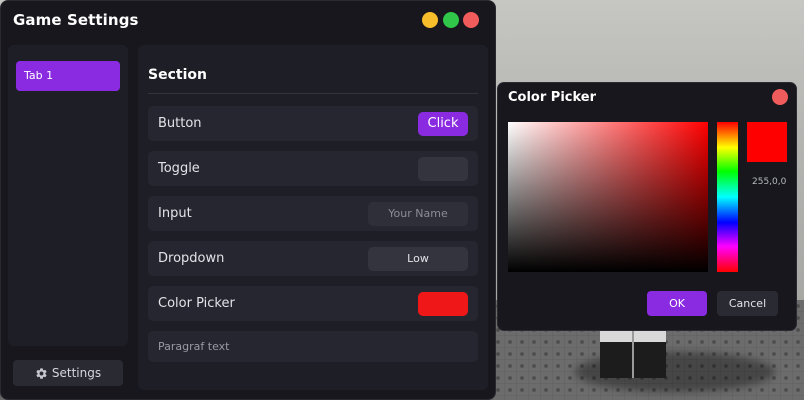 Image resolution: width=804 pixels, height=400 pixels. What do you see at coordinates (179, 168) in the screenshot?
I see `toggle-row-label: Toggle` at bounding box center [179, 168].